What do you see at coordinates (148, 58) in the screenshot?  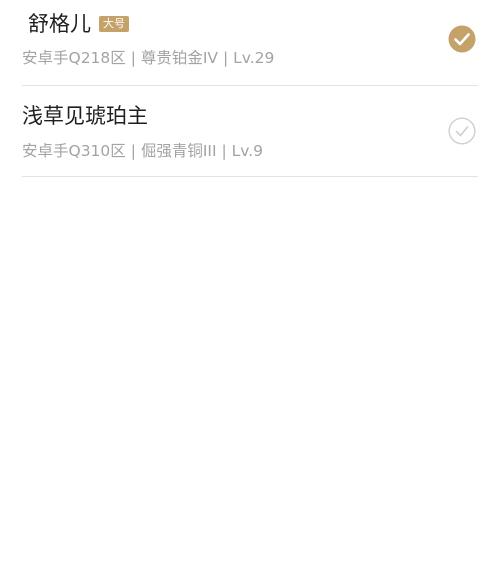 I see `account-details: 安卓手Q218区 | 尊贵铂金IV | Lv.29` at bounding box center [148, 58].